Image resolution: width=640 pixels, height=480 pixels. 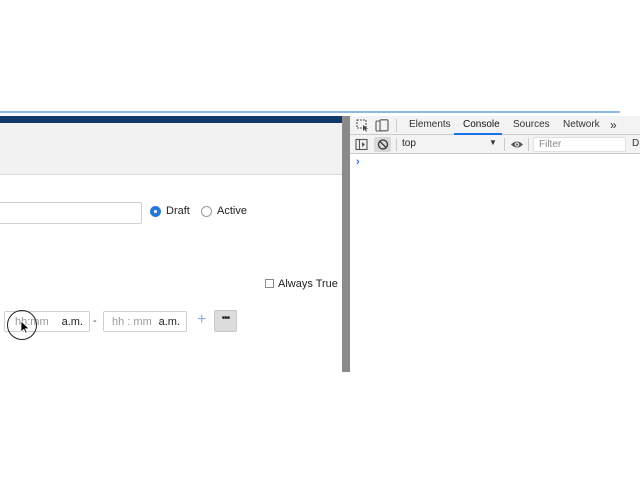 I want to click on context-dropdown-caret-icon: ▼, so click(x=493, y=142).